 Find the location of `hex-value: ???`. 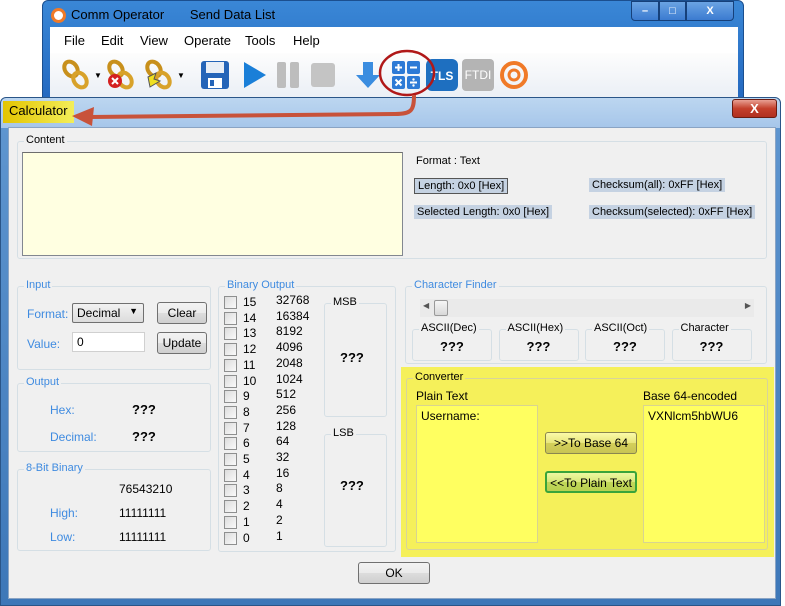

hex-value: ??? is located at coordinates (144, 409).